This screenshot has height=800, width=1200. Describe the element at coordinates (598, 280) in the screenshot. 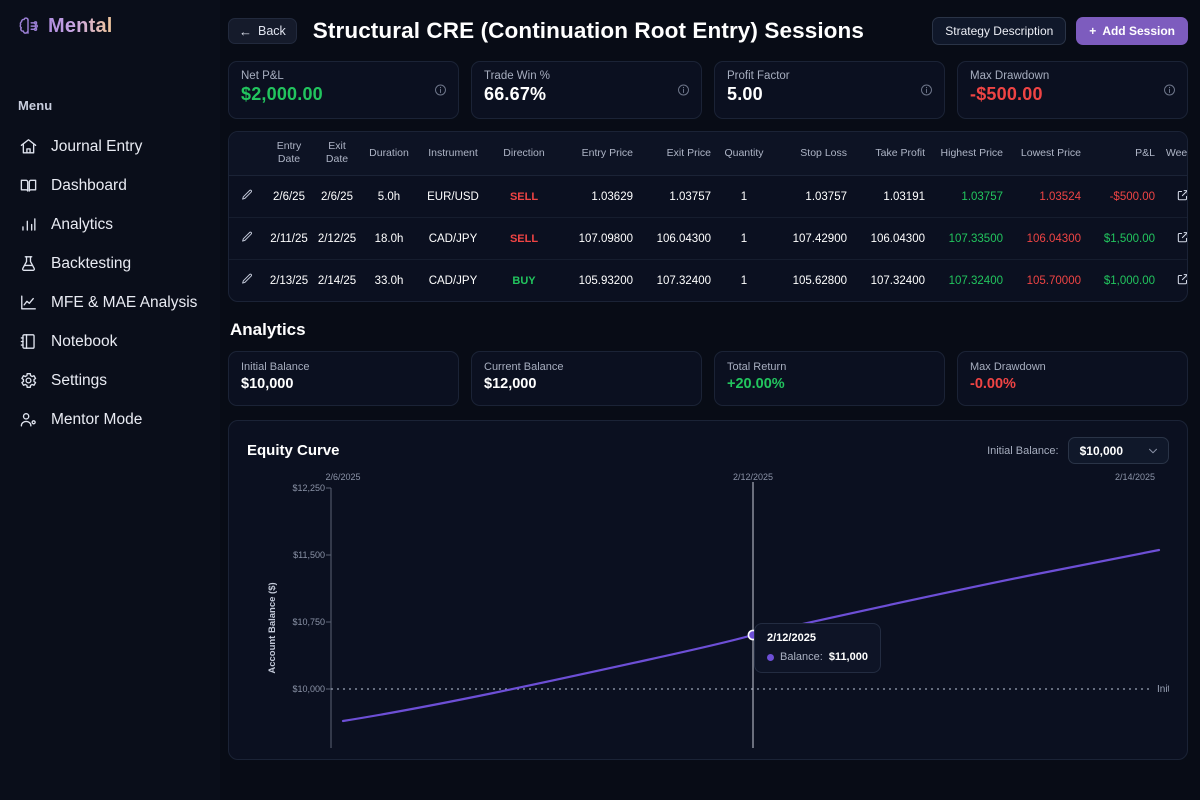

I see `cell-entry-price: 105.93200` at that location.